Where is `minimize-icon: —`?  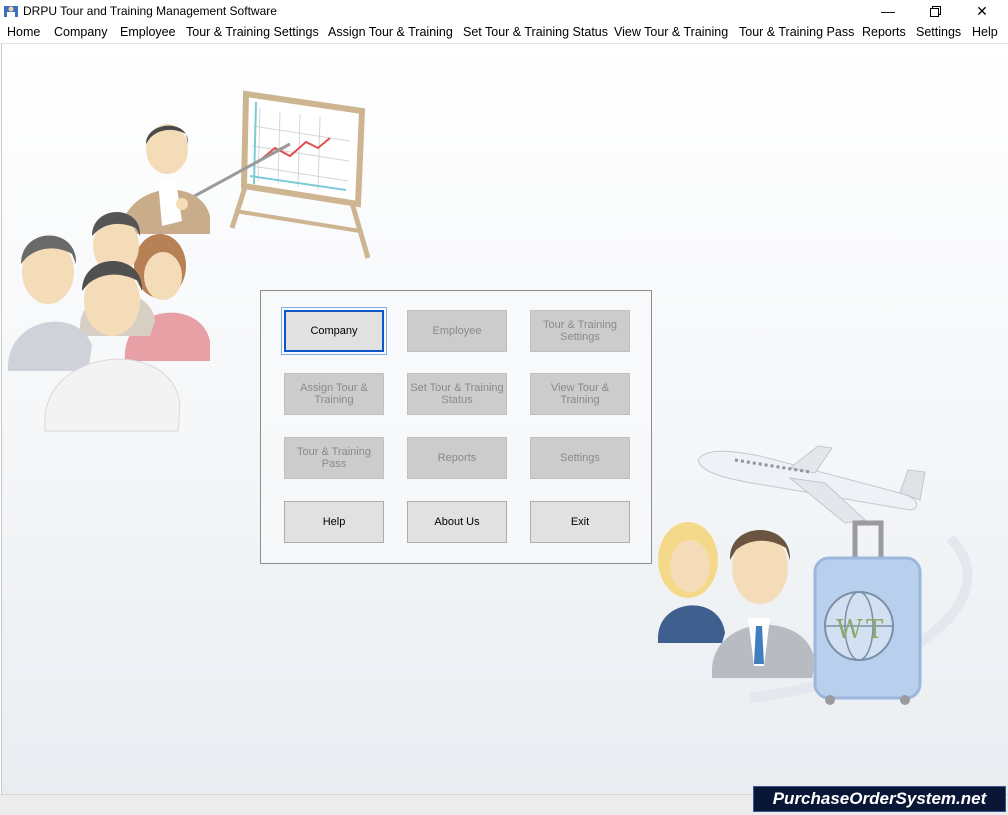 minimize-icon: — is located at coordinates (888, 11).